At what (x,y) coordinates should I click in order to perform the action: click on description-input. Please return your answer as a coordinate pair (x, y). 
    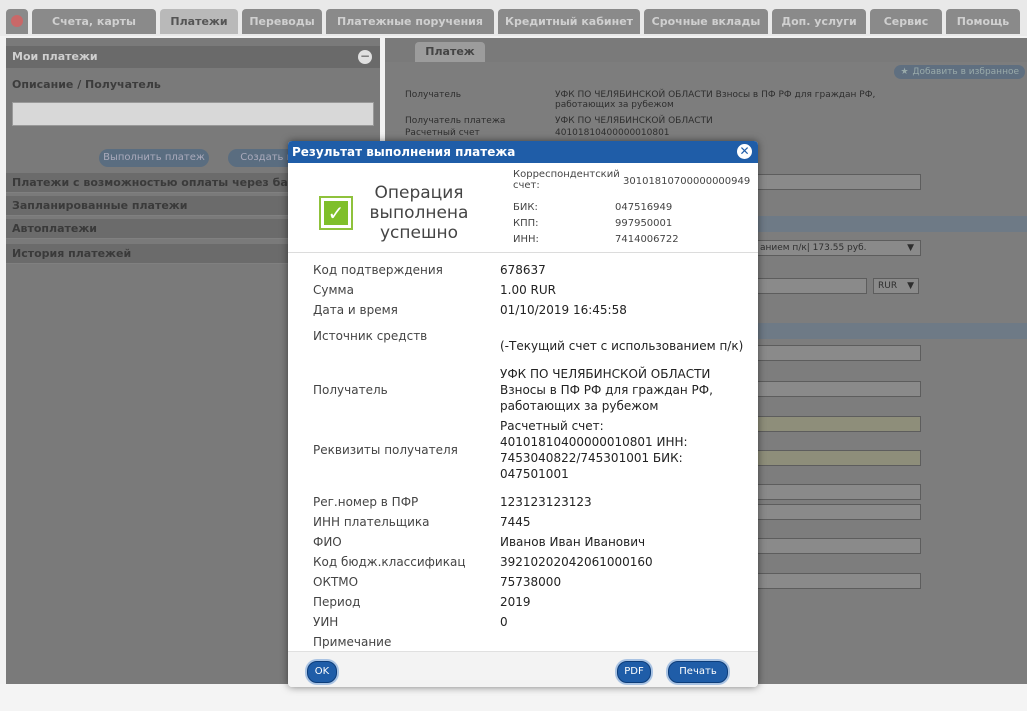
    Looking at the image, I should click on (193, 114).